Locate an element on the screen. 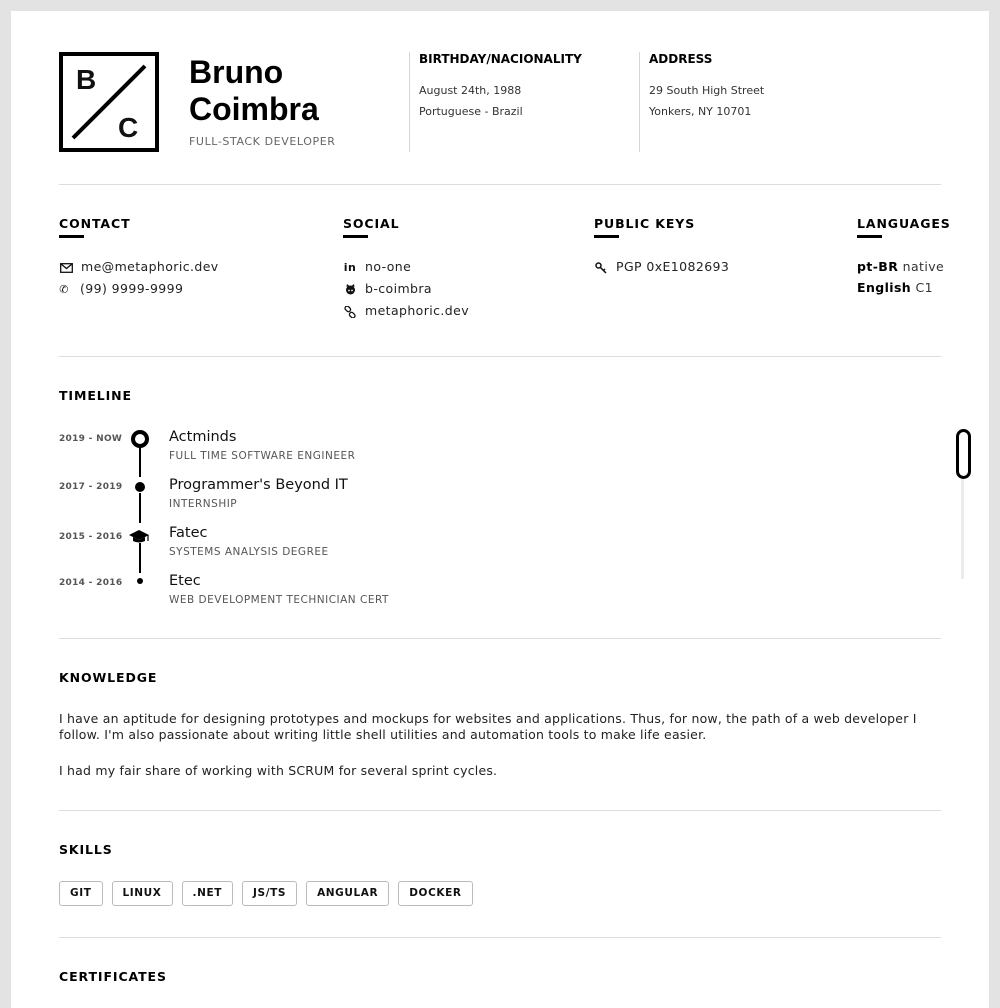 Image resolution: width=1000 pixels, height=1008 pixels. github-icon is located at coordinates (350, 290).